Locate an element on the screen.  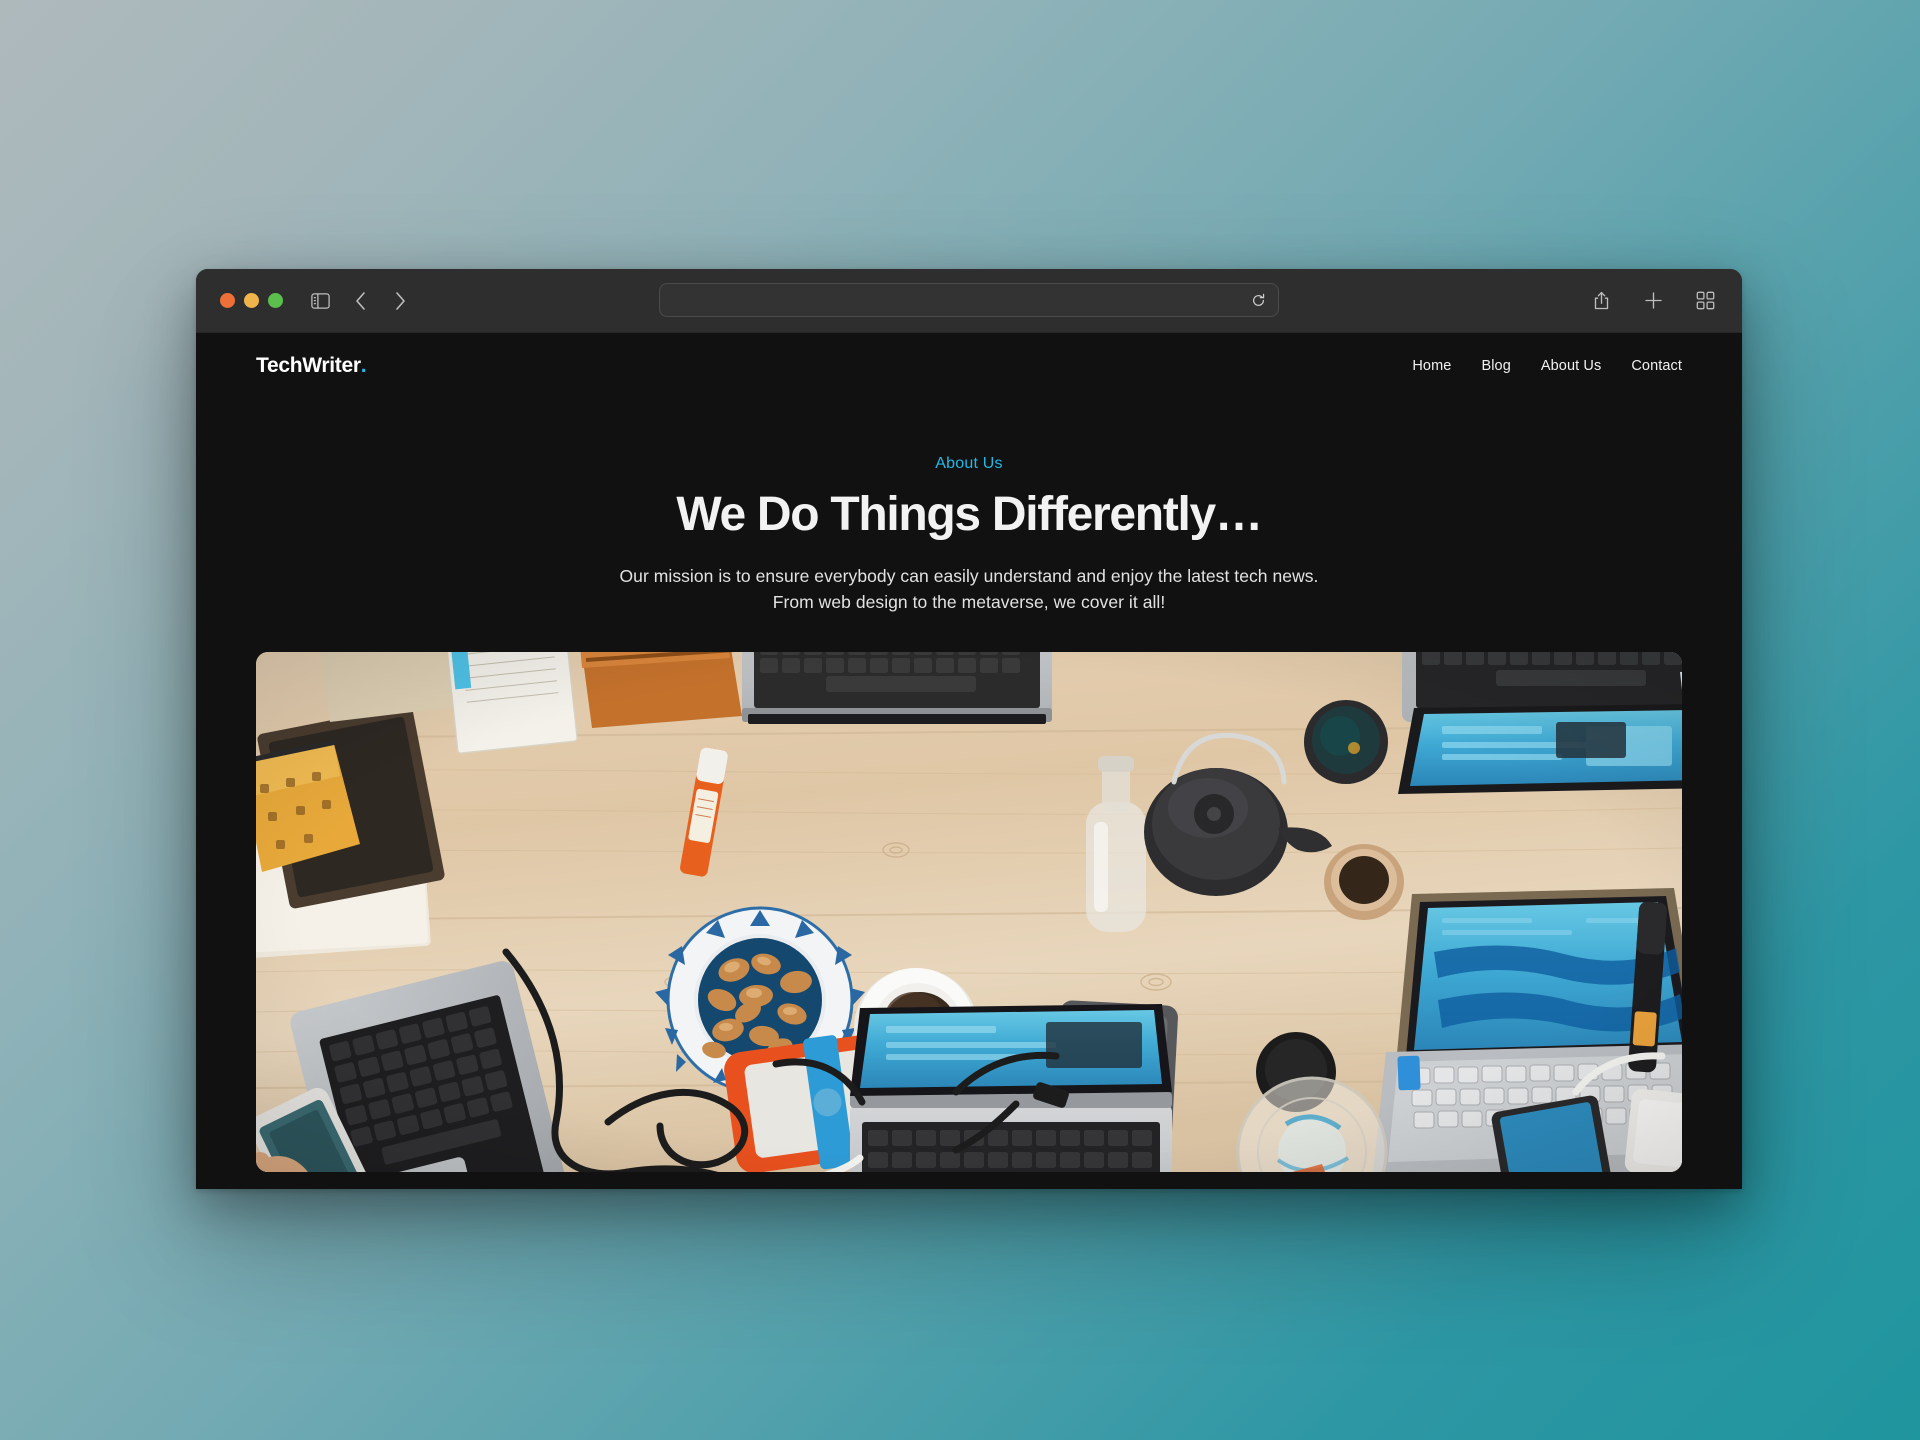
window-traffic-lights is located at coordinates (251, 300).